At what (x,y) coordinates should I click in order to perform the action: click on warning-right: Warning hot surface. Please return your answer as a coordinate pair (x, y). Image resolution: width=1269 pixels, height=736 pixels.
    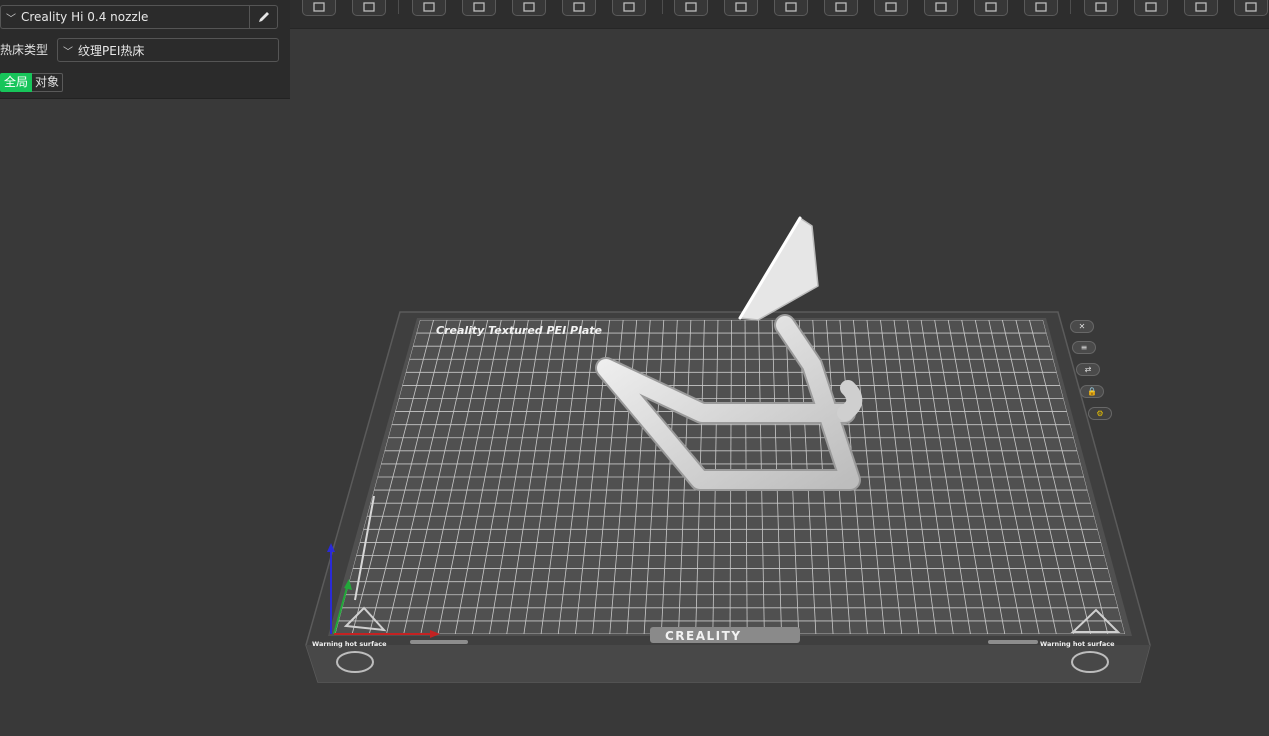
    Looking at the image, I should click on (1077, 644).